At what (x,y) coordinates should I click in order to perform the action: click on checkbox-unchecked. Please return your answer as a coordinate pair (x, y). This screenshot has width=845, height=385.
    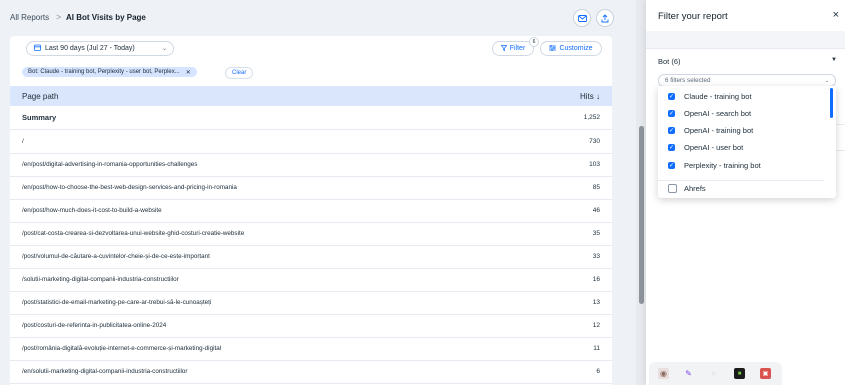
    Looking at the image, I should click on (672, 188).